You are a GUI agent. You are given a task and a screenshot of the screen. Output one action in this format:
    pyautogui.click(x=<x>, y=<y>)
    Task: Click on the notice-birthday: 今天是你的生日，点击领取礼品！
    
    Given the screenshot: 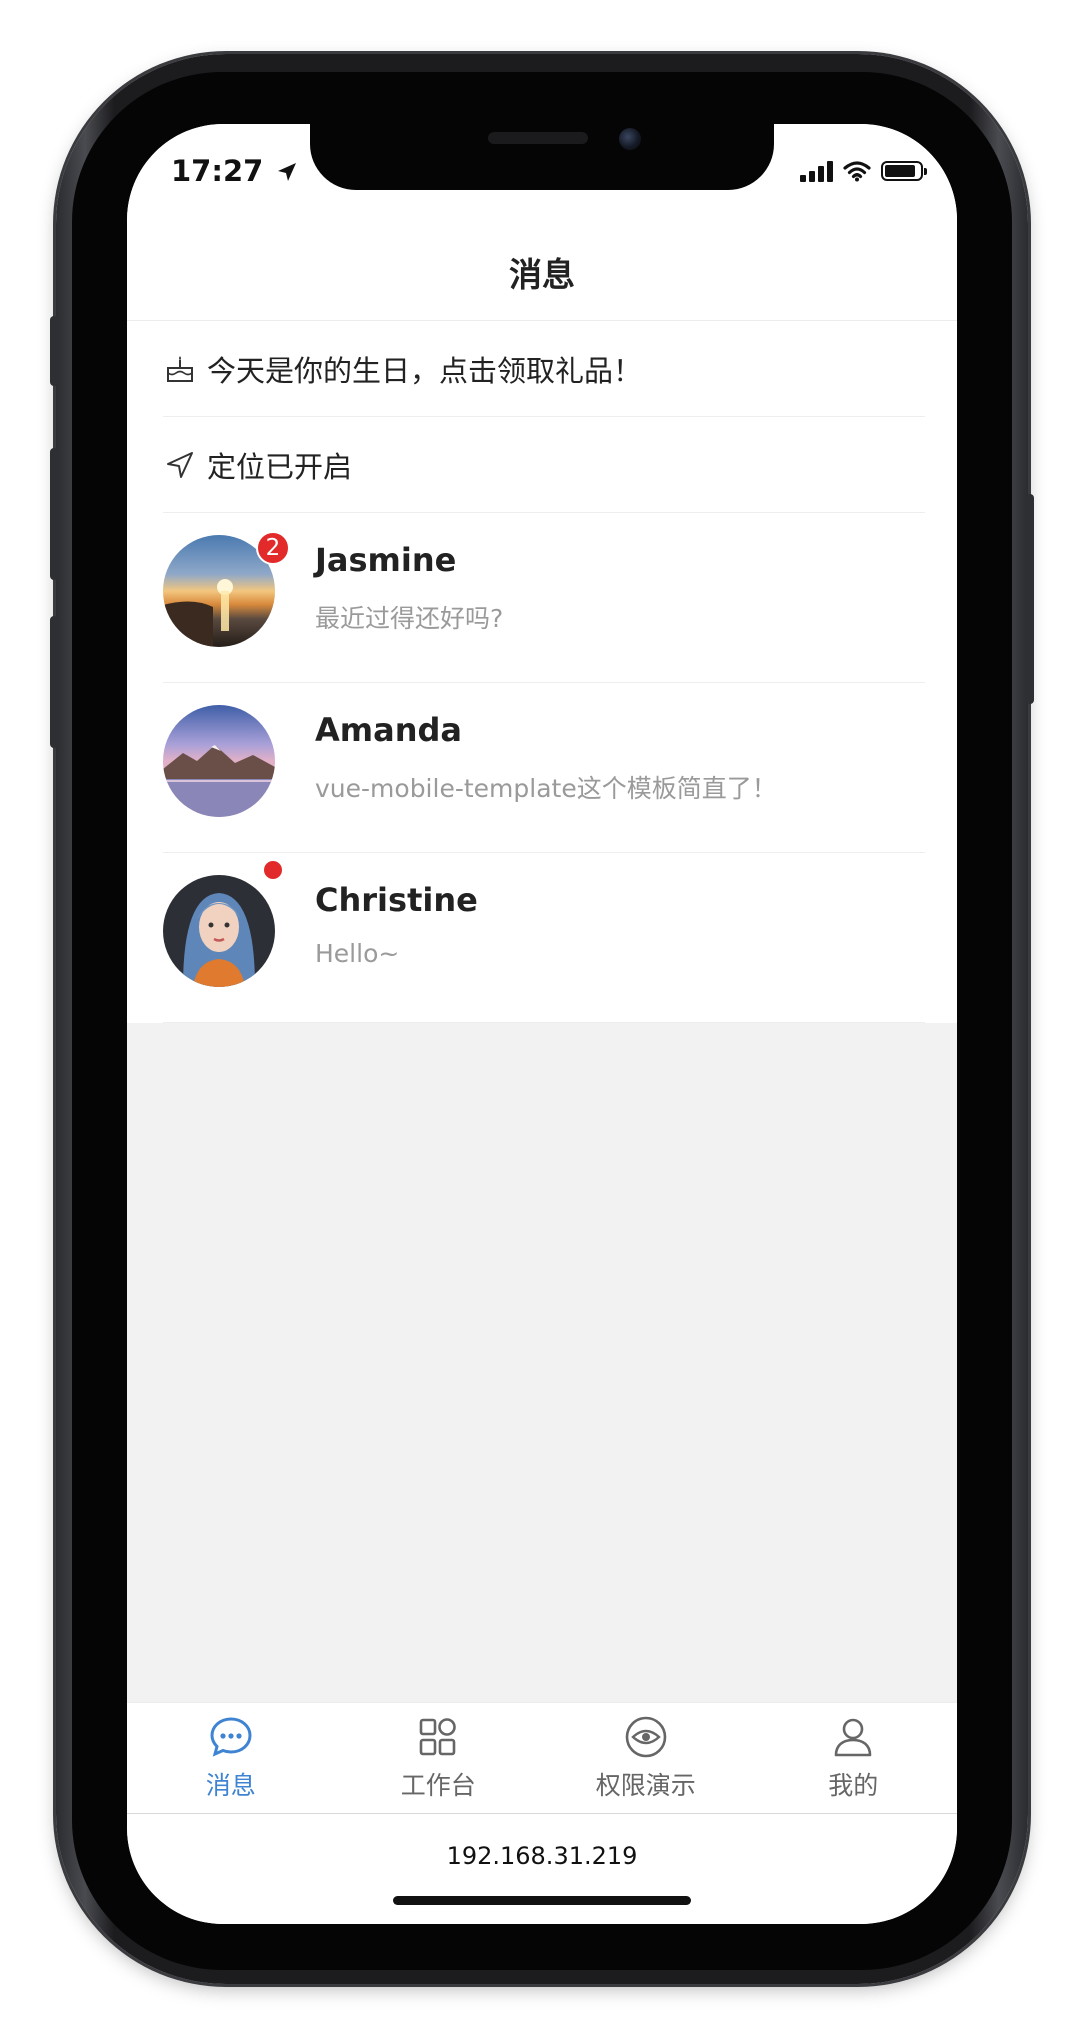 What is the action you would take?
    pyautogui.click(x=542, y=369)
    